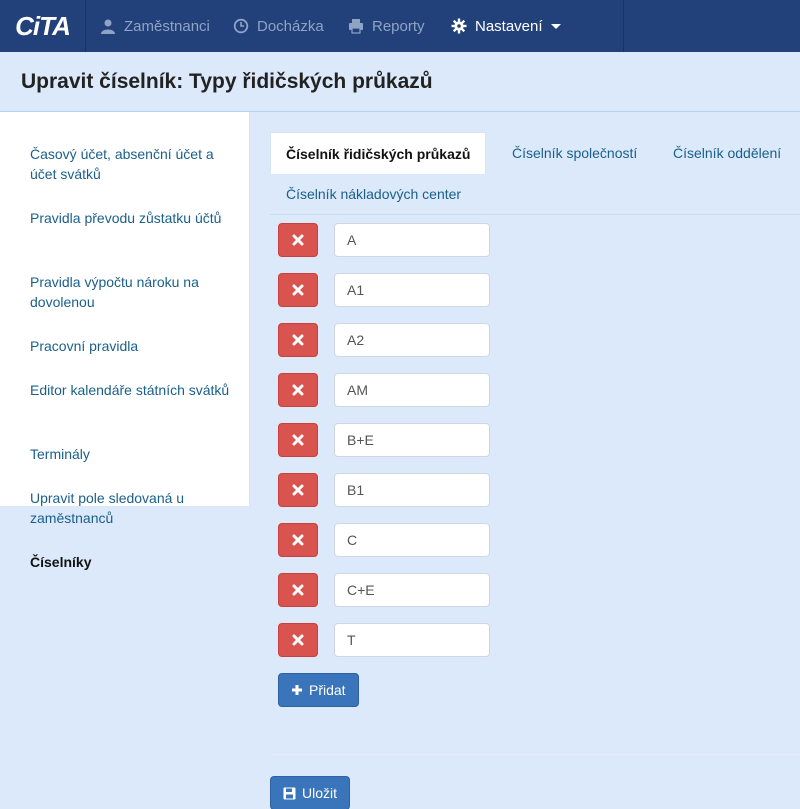 Image resolution: width=800 pixels, height=809 pixels. I want to click on nav-item-attendance: Docházka, so click(278, 26).